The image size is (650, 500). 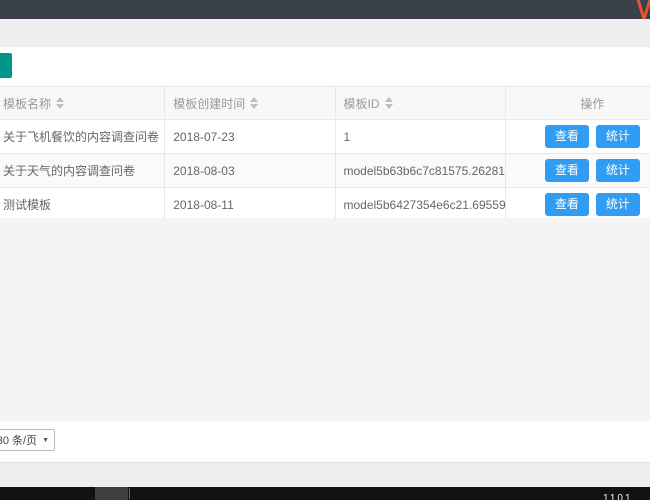 I want to click on template-name-cell: 关于飞机餐饮的内容调查问卷, so click(x=83, y=136).